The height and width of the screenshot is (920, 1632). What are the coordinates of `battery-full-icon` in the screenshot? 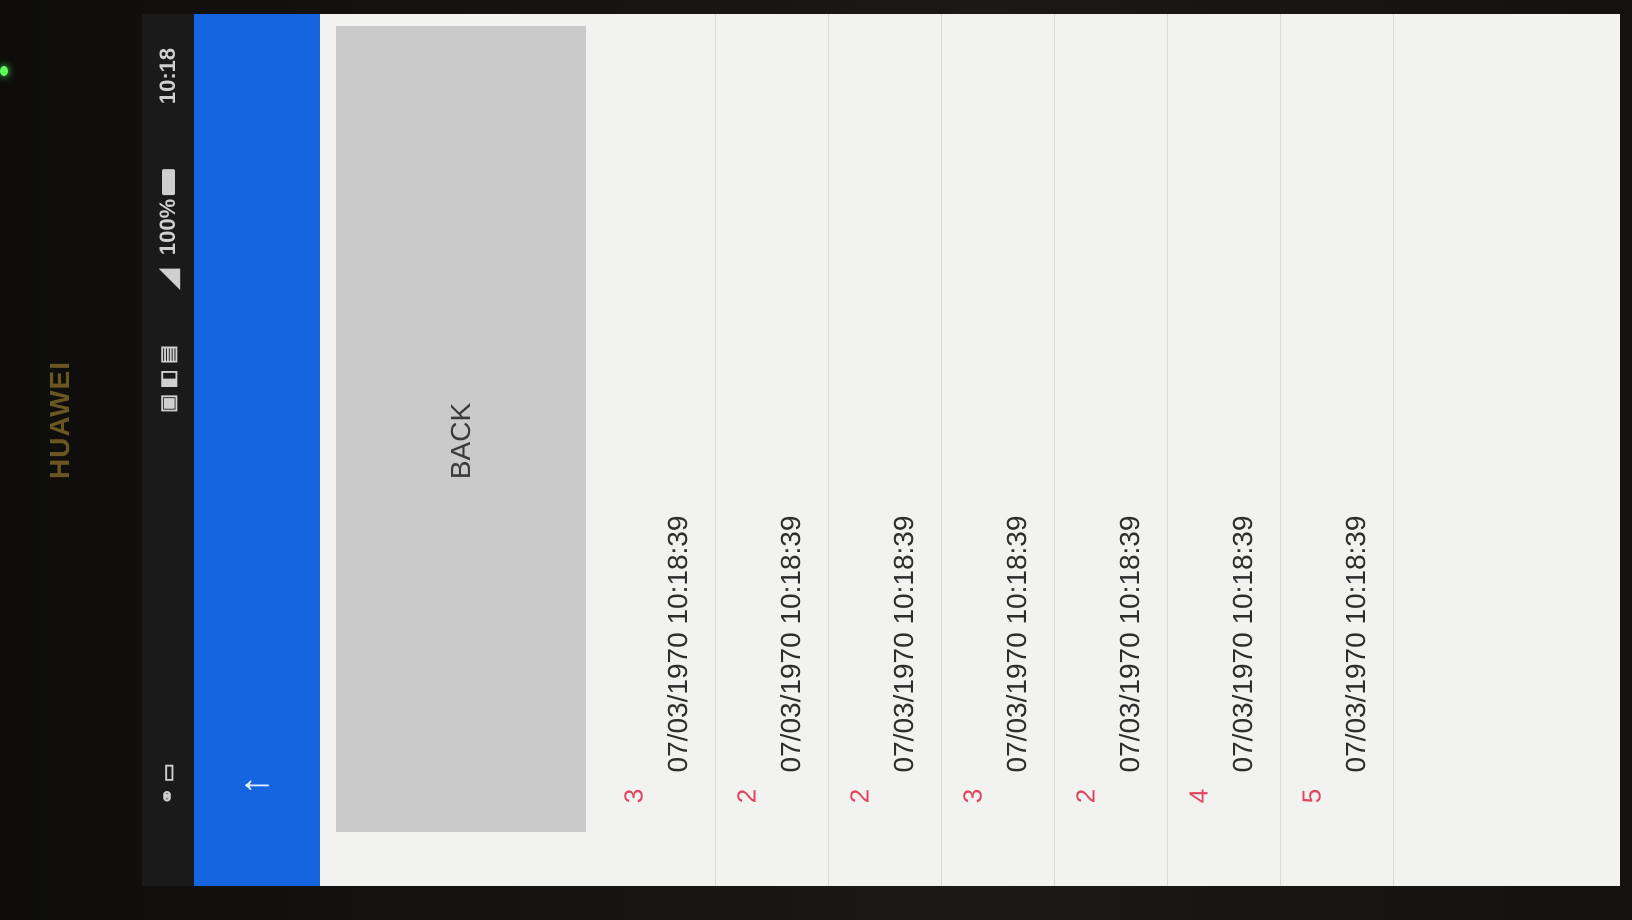 It's located at (168, 181).